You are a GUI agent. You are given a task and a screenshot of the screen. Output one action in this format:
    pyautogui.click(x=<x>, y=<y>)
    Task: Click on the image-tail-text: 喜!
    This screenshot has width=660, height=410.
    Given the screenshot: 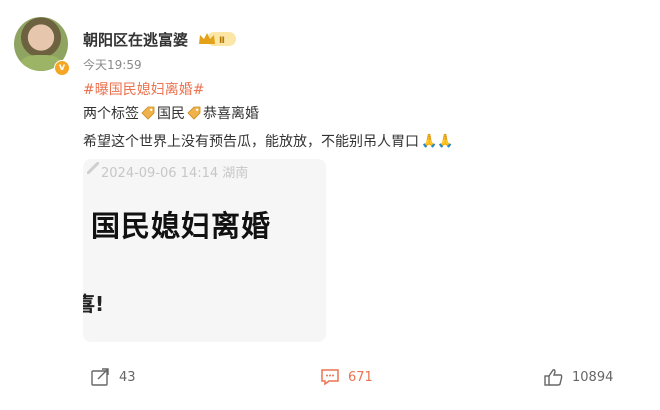 What is the action you would take?
    pyautogui.click(x=94, y=304)
    